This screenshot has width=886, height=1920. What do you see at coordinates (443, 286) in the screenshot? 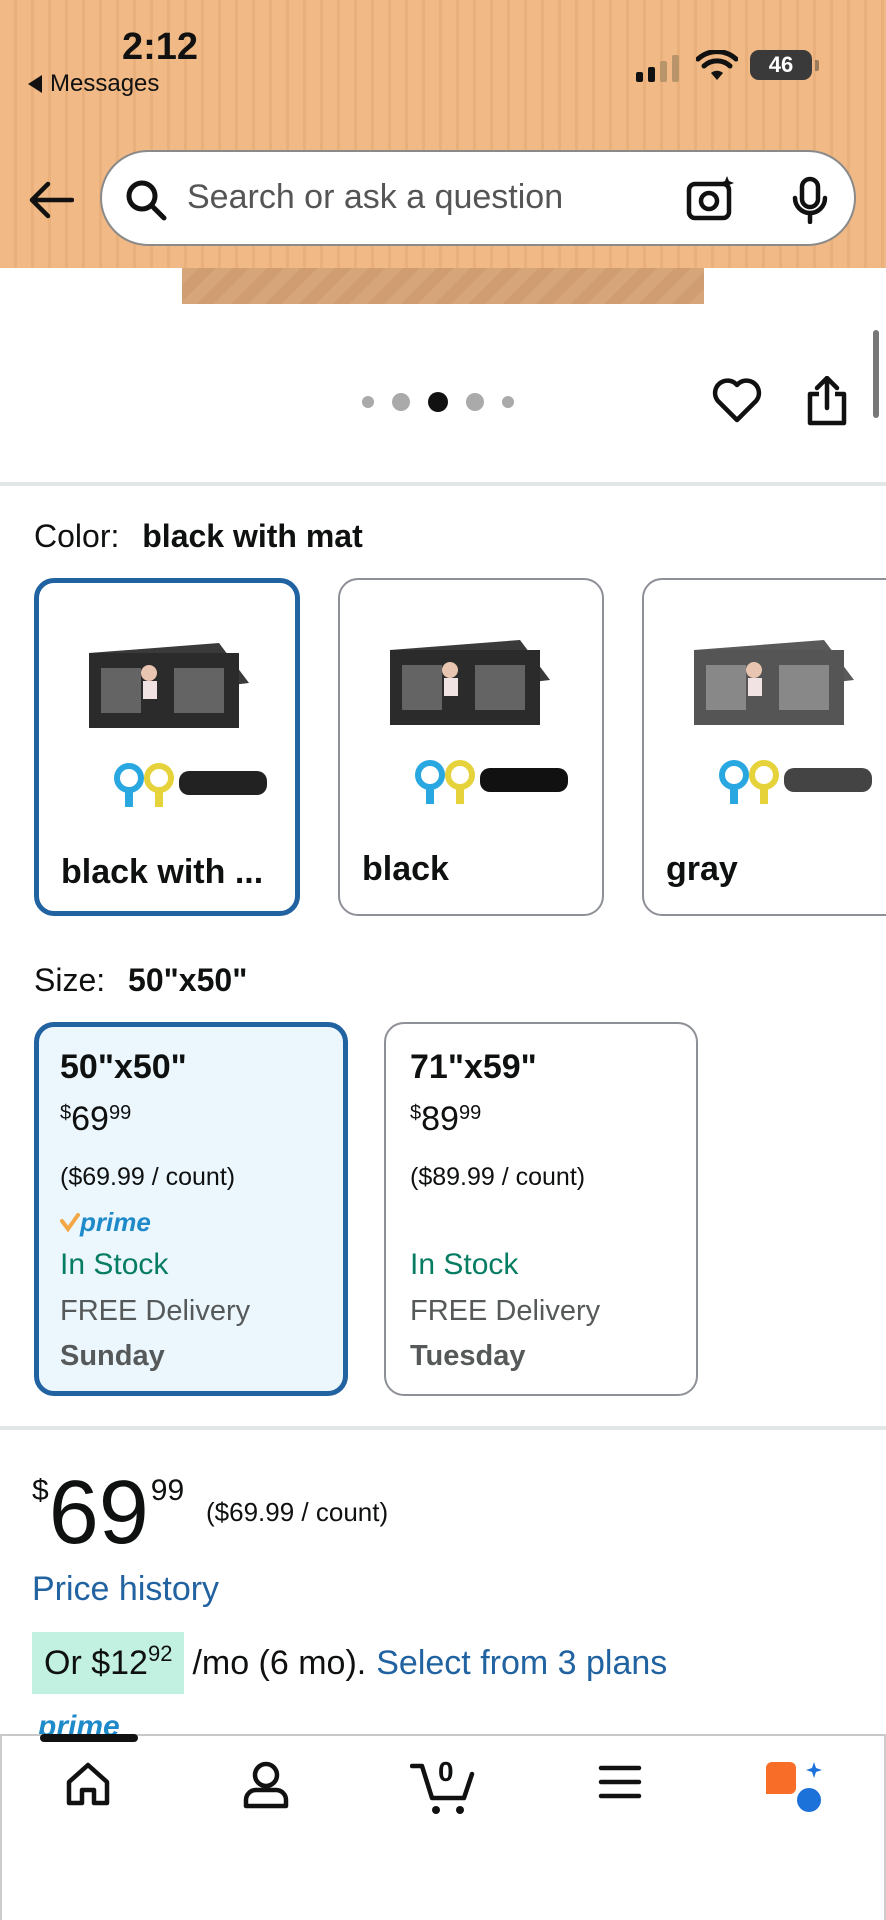
I see `product-image-bottom` at bounding box center [443, 286].